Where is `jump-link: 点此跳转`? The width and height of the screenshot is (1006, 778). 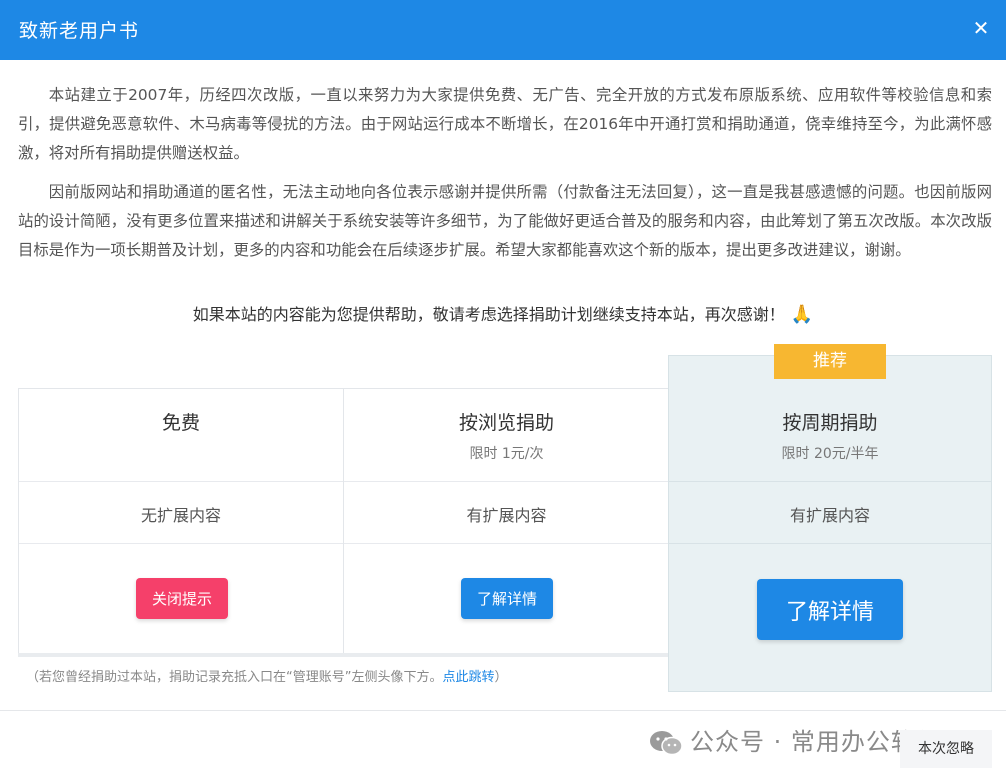
jump-link: 点此跳转 is located at coordinates (468, 677).